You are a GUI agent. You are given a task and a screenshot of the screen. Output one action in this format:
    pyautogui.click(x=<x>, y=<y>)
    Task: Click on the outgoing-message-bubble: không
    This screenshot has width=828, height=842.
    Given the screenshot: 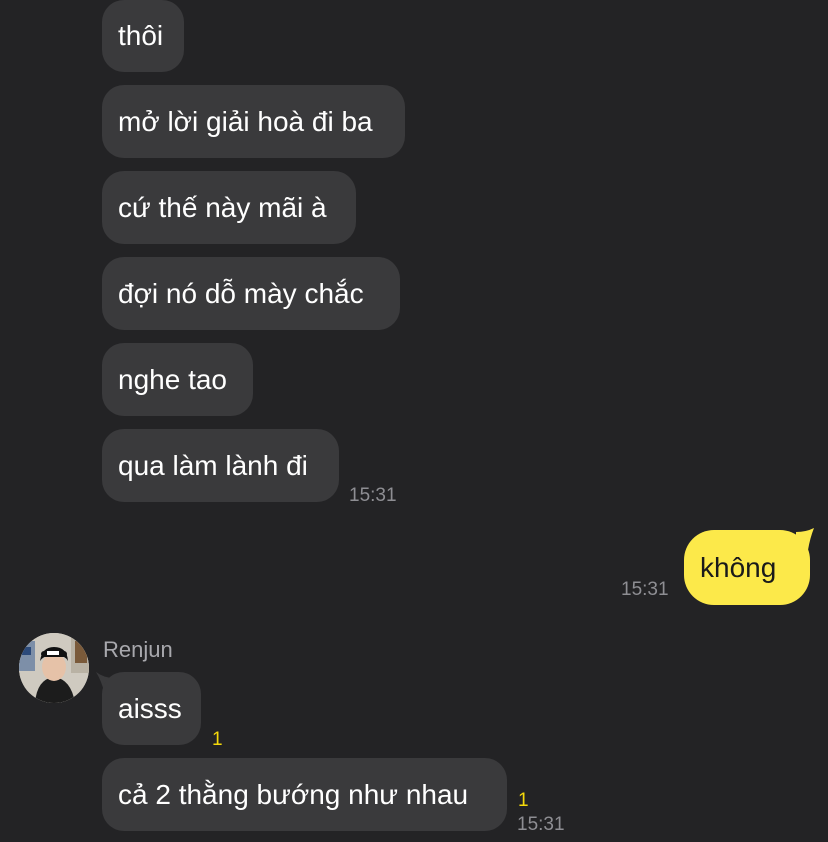 What is the action you would take?
    pyautogui.click(x=747, y=567)
    